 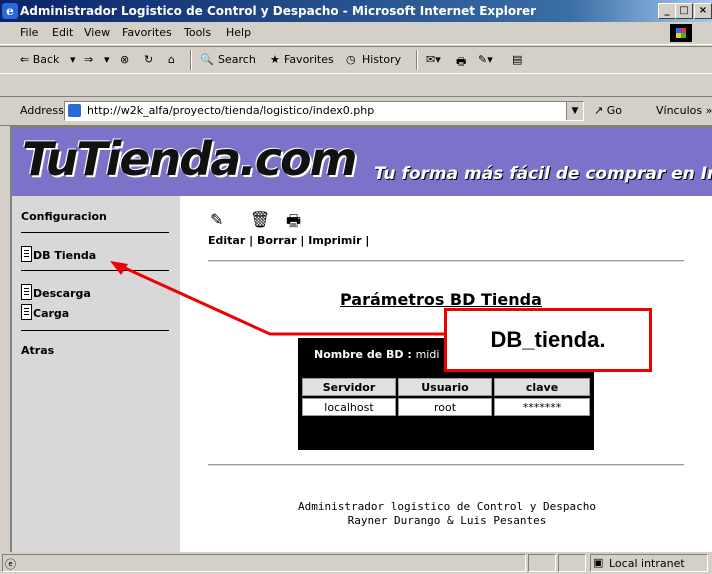 I want to click on sidebar-item-label: DB Tienda, so click(x=65, y=255).